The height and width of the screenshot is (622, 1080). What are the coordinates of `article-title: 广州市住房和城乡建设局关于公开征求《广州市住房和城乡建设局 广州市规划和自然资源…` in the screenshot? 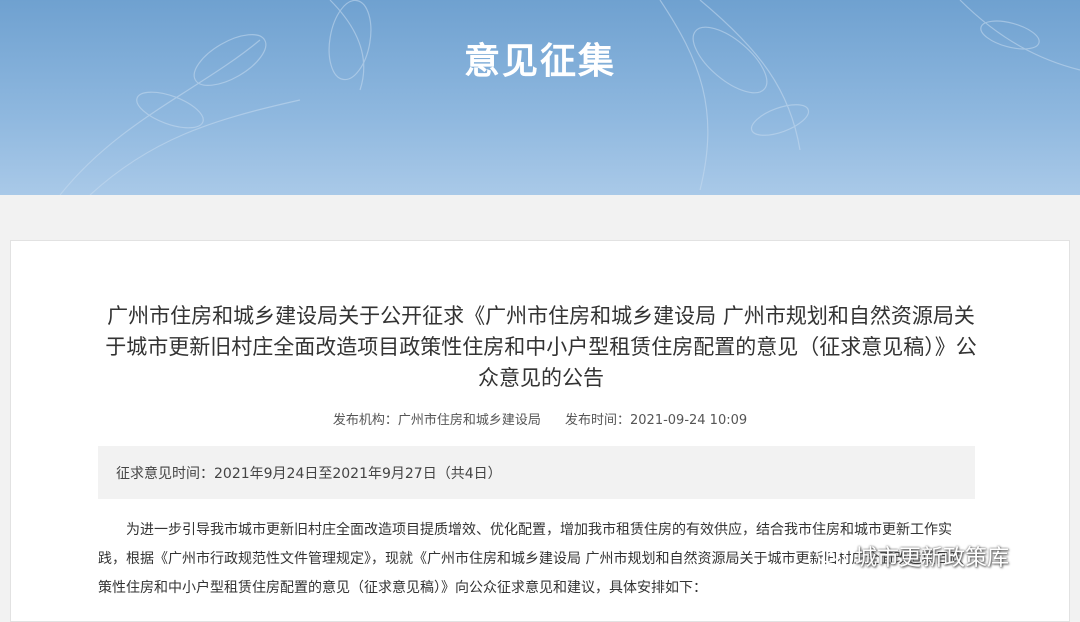 It's located at (541, 347).